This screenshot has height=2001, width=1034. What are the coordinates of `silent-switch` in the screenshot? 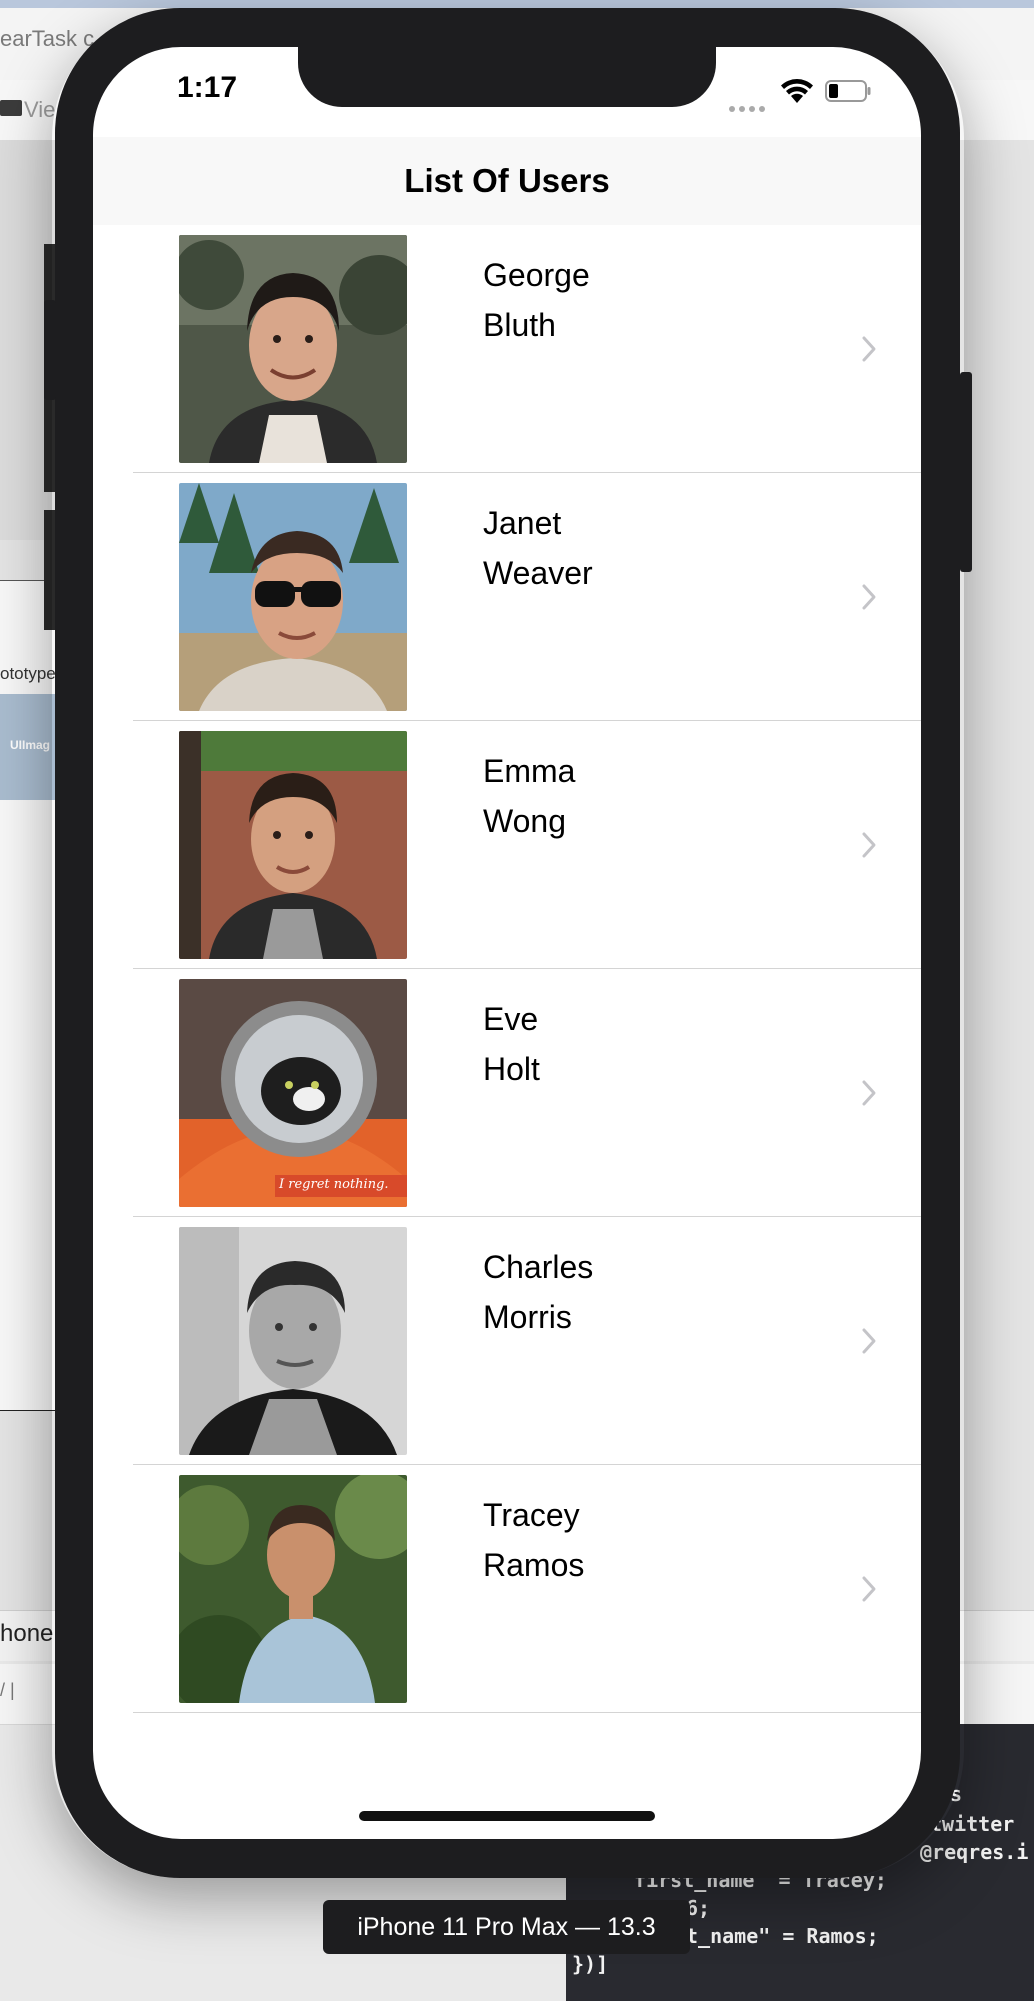 It's located at (50, 350).